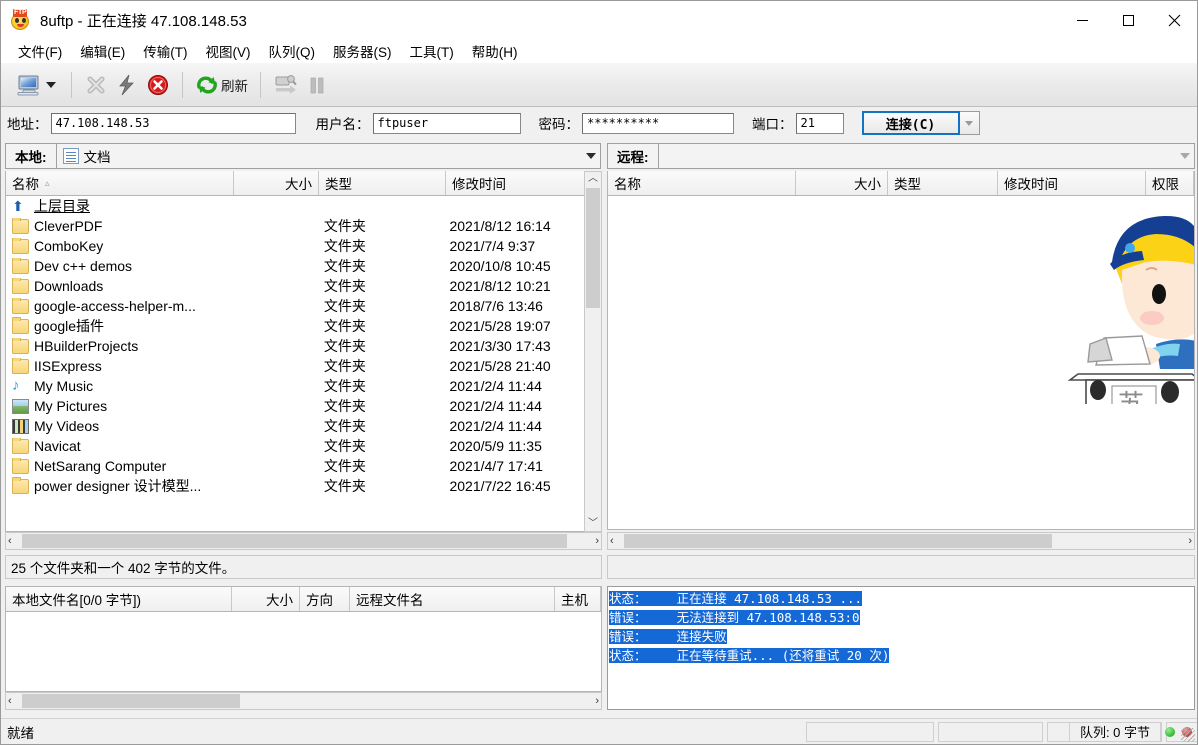 This screenshot has height=745, width=1198. Describe the element at coordinates (593, 179) in the screenshot. I see `scroll-up-icon: ︿` at that location.